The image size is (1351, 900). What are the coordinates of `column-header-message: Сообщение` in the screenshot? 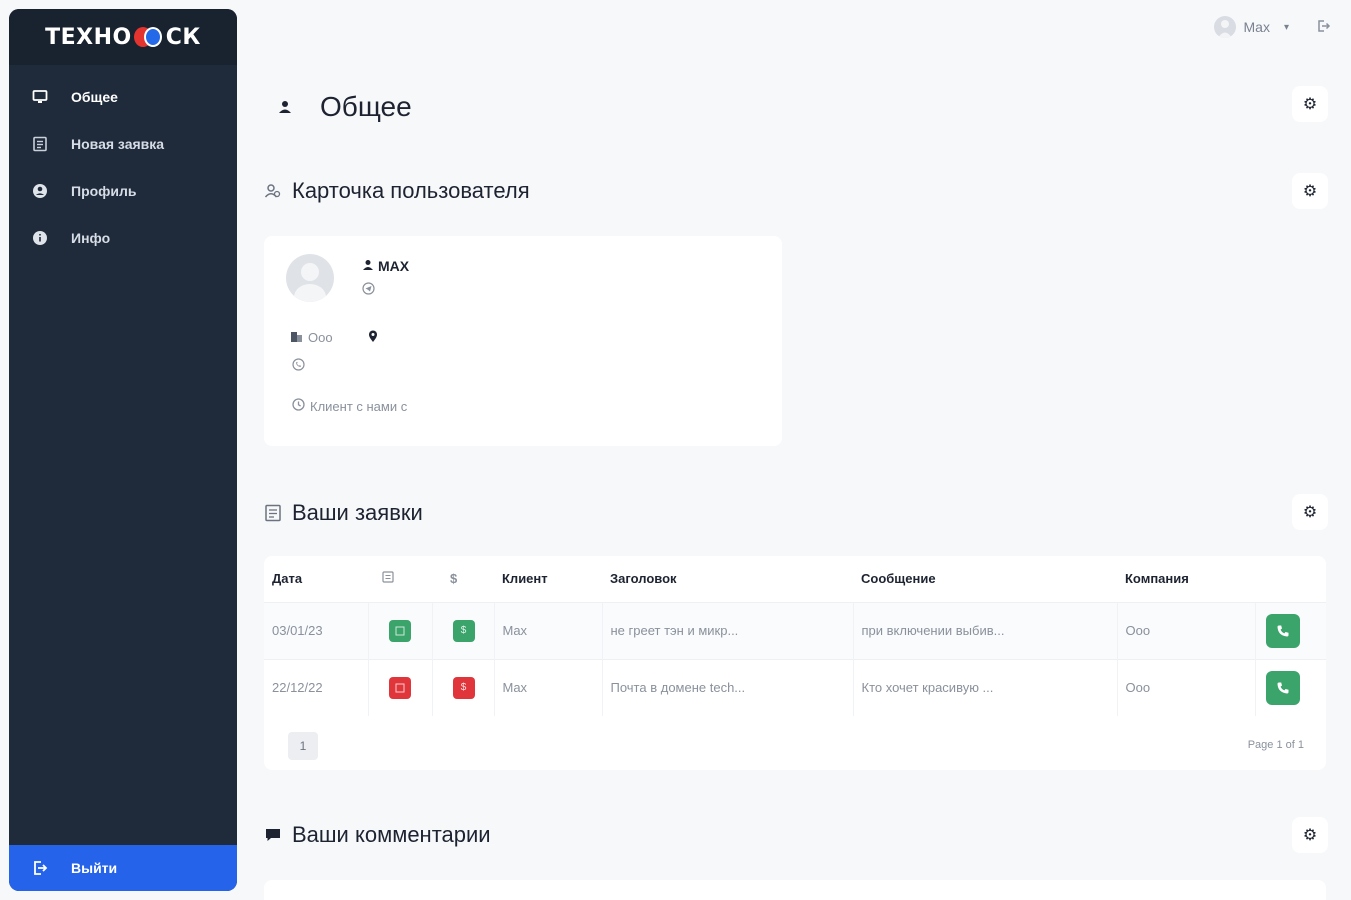 It's located at (985, 579).